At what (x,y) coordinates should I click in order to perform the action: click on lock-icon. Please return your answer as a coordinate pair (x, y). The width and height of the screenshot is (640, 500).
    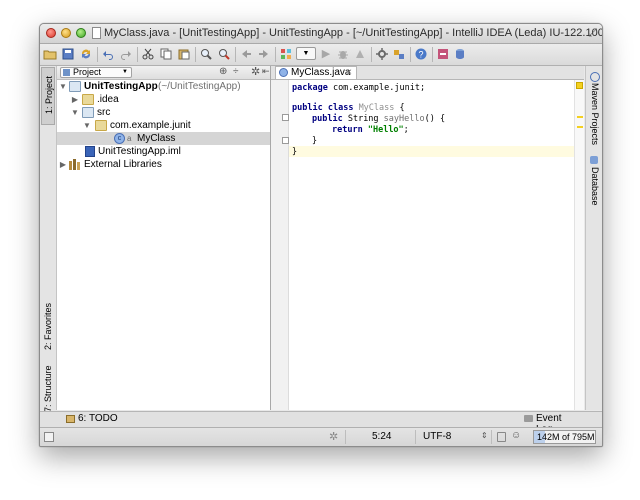
    Looking at the image, I should click on (501, 437).